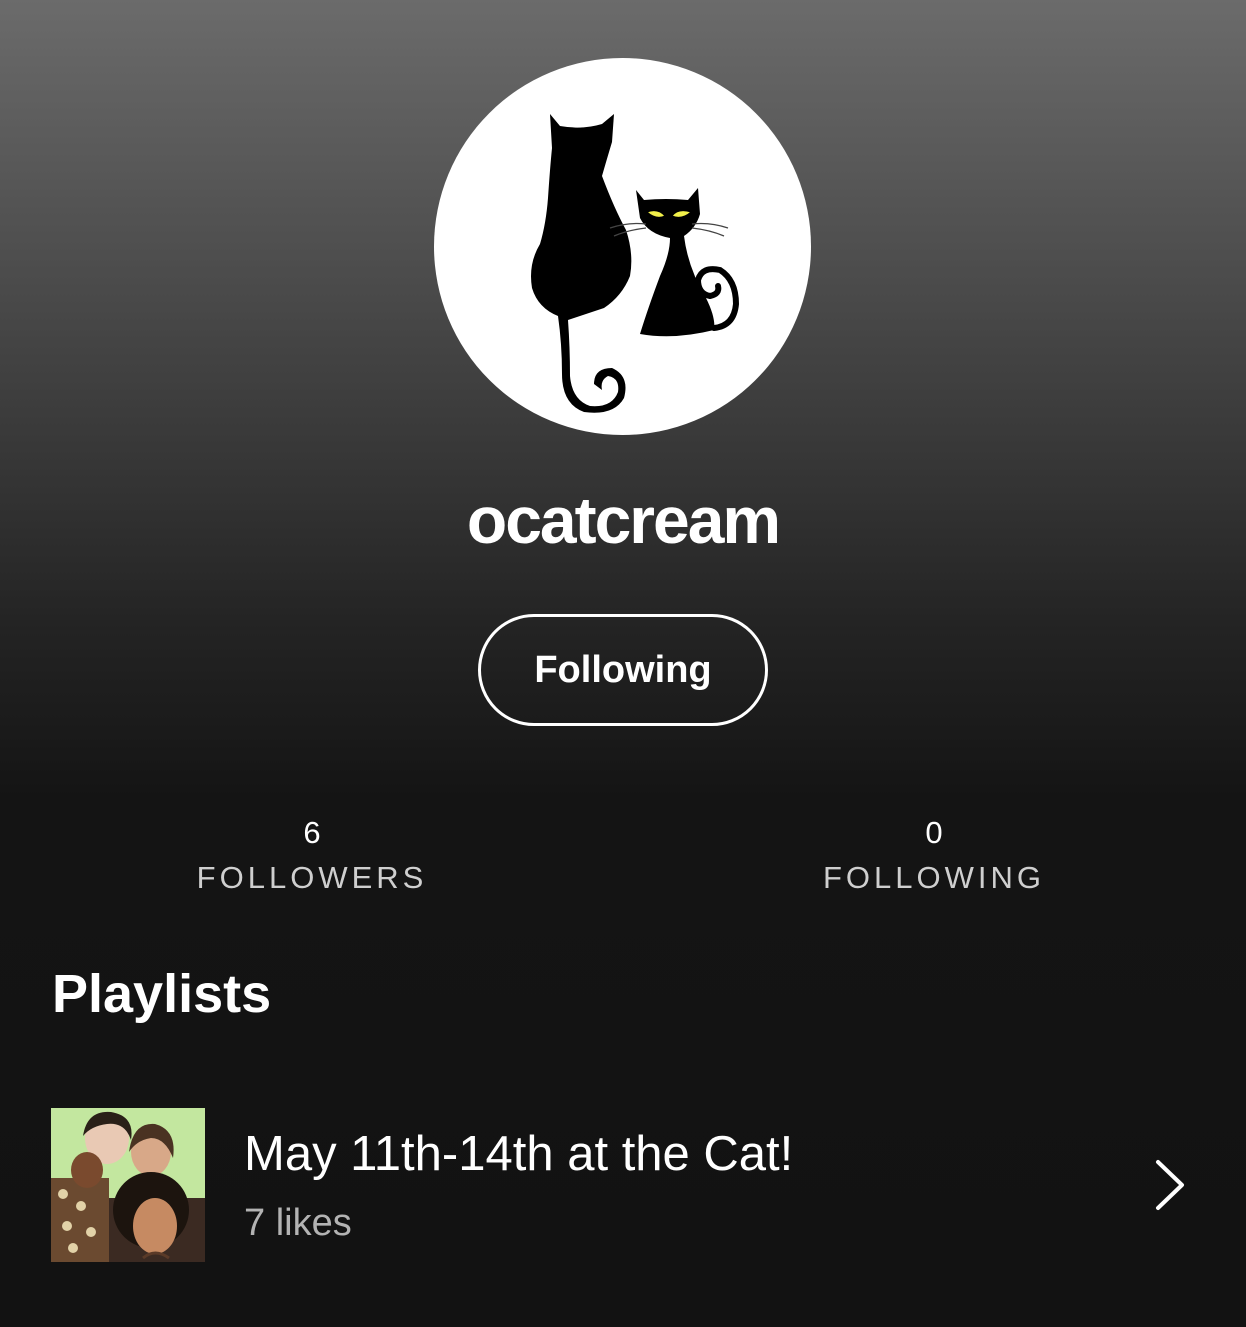 The width and height of the screenshot is (1246, 1327). I want to click on following-button: Following, so click(623, 670).